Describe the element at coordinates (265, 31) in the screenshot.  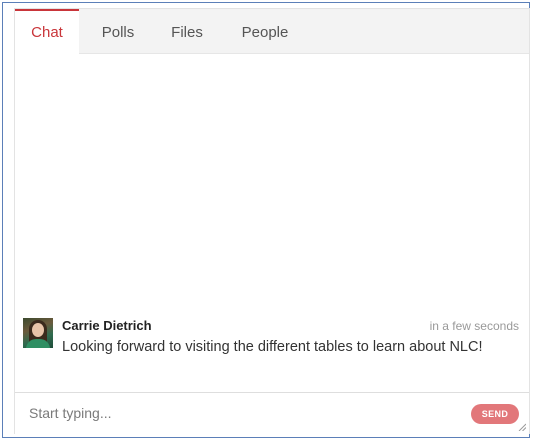
I see `tab-people: People` at that location.